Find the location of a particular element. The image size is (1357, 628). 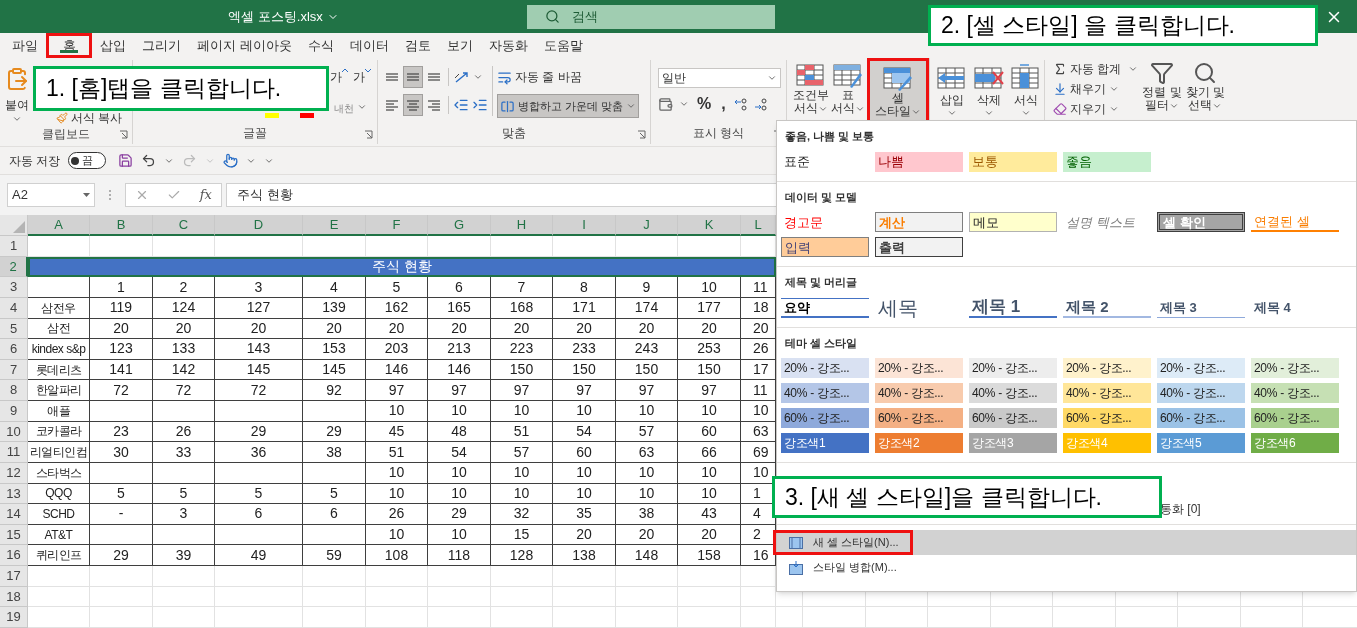

number-style-button: % is located at coordinates (704, 104).